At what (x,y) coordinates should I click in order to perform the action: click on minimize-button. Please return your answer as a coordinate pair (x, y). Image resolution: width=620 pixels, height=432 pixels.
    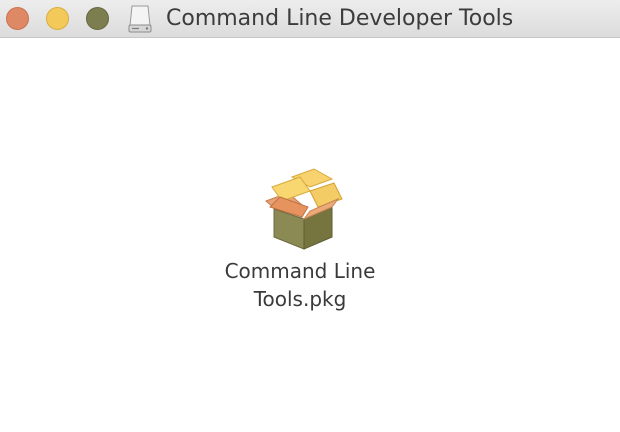
    Looking at the image, I should click on (57, 18).